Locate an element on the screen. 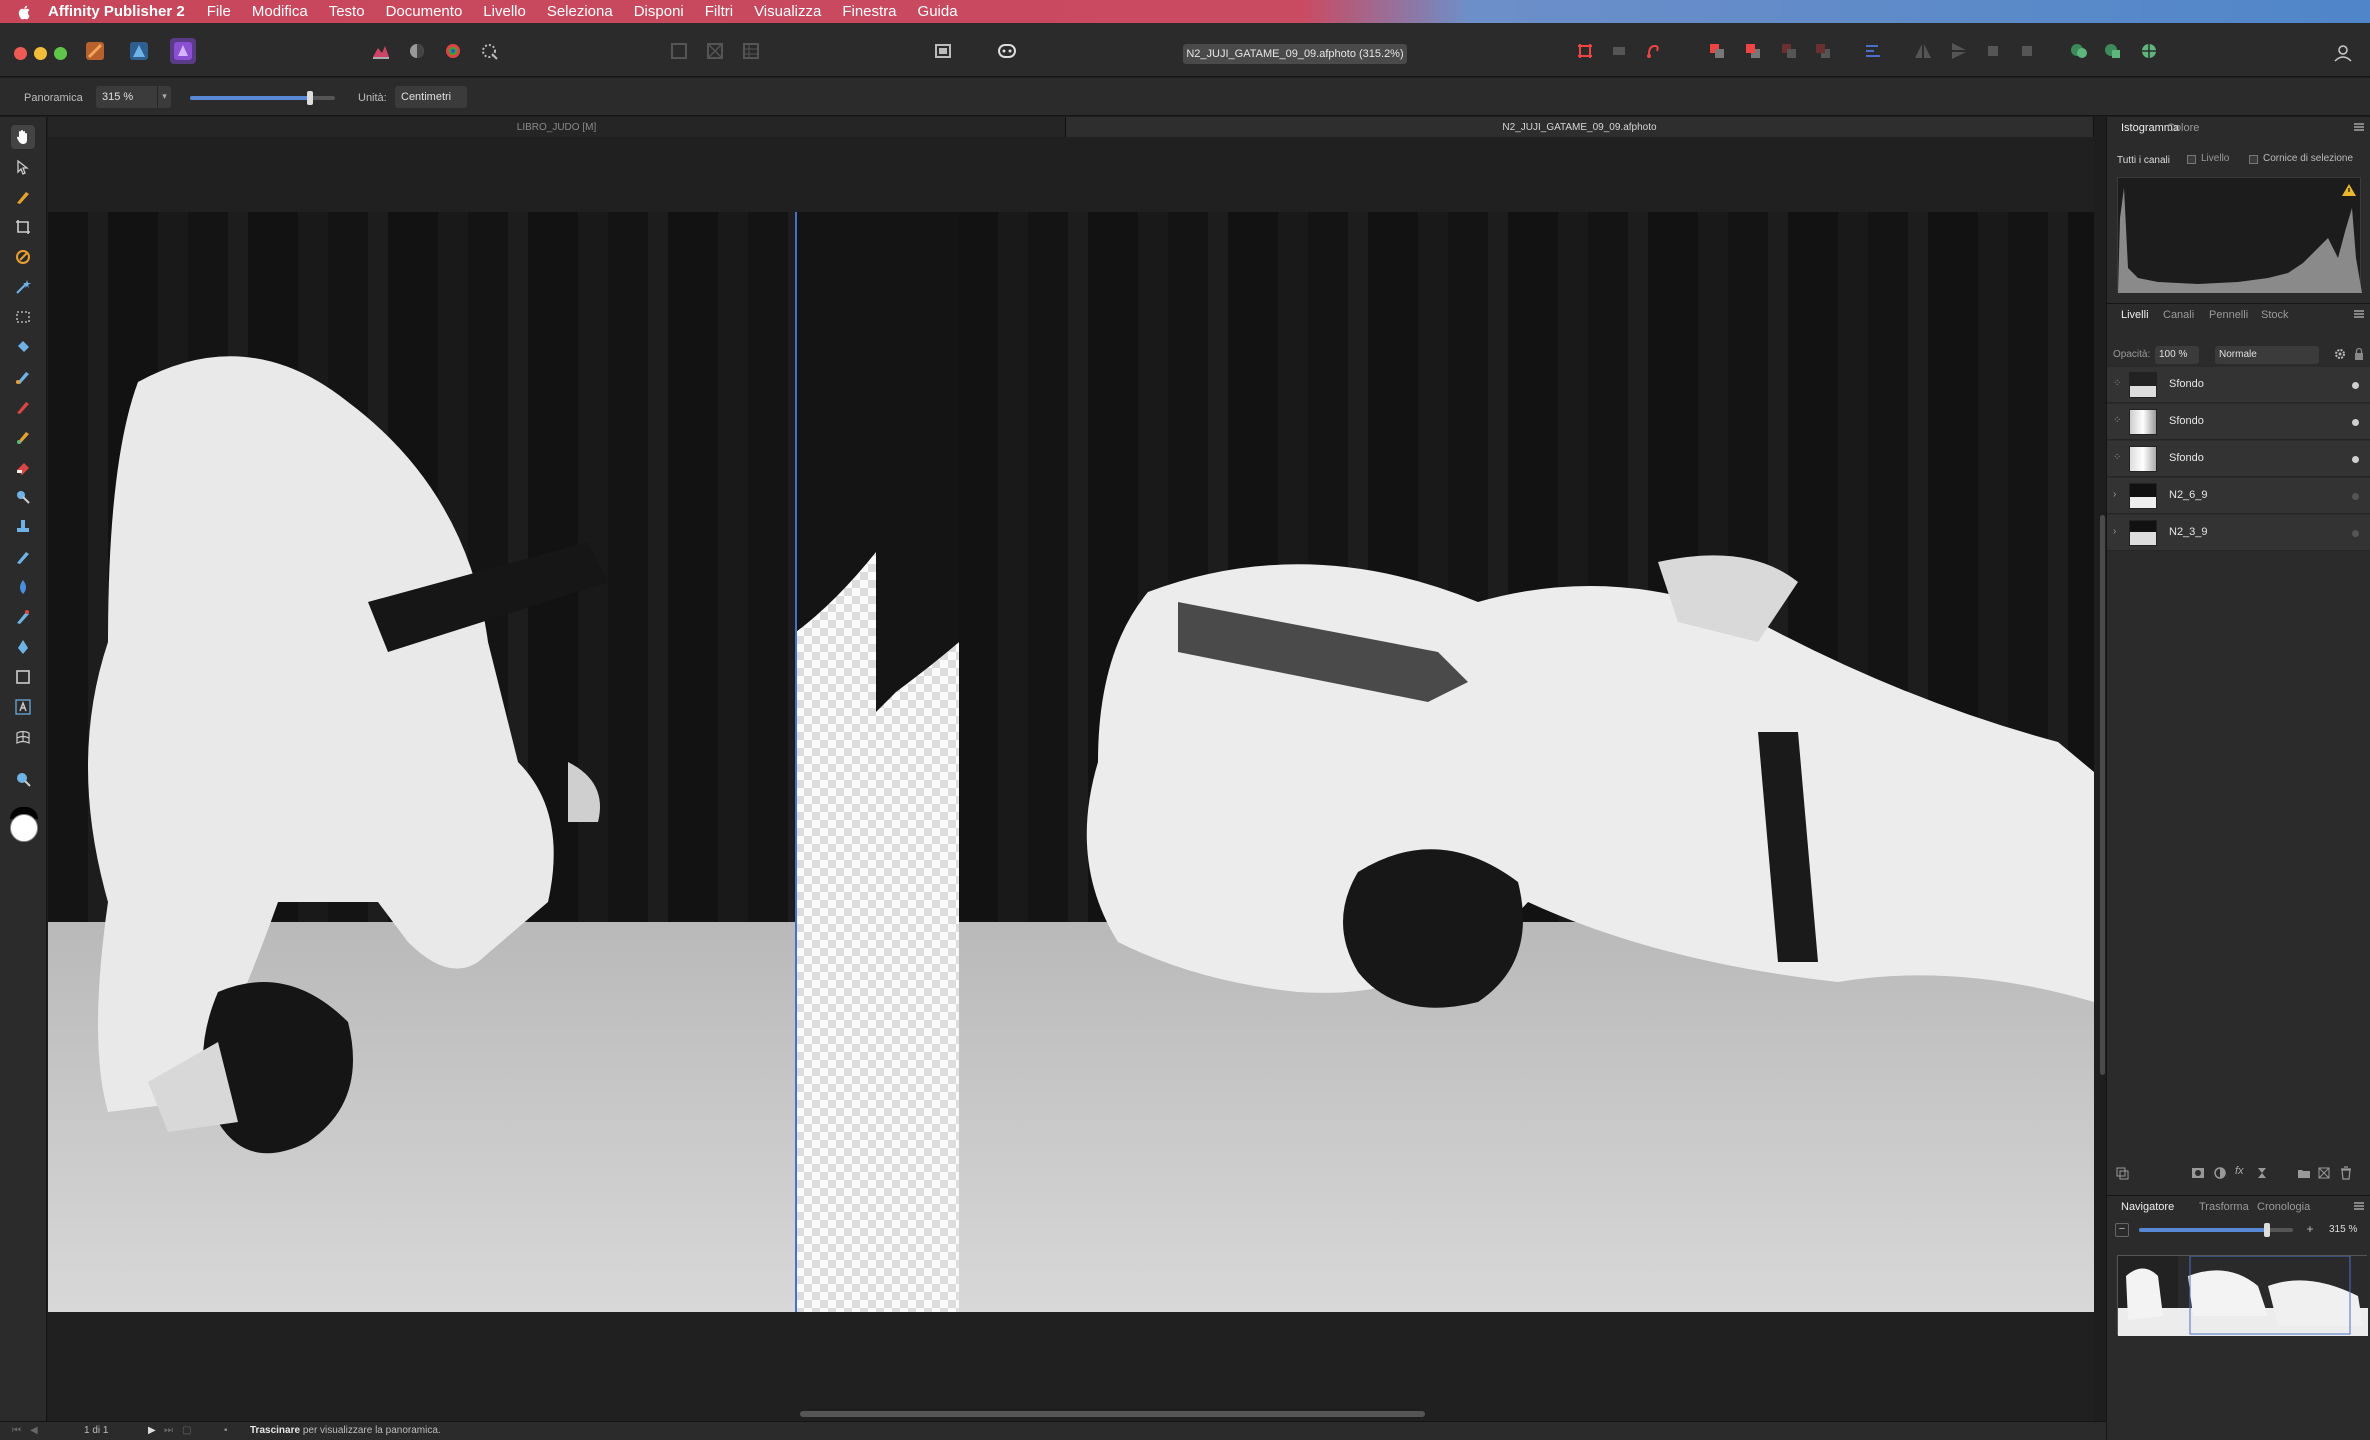  tab-pennelli: Pennelli is located at coordinates (2228, 315).